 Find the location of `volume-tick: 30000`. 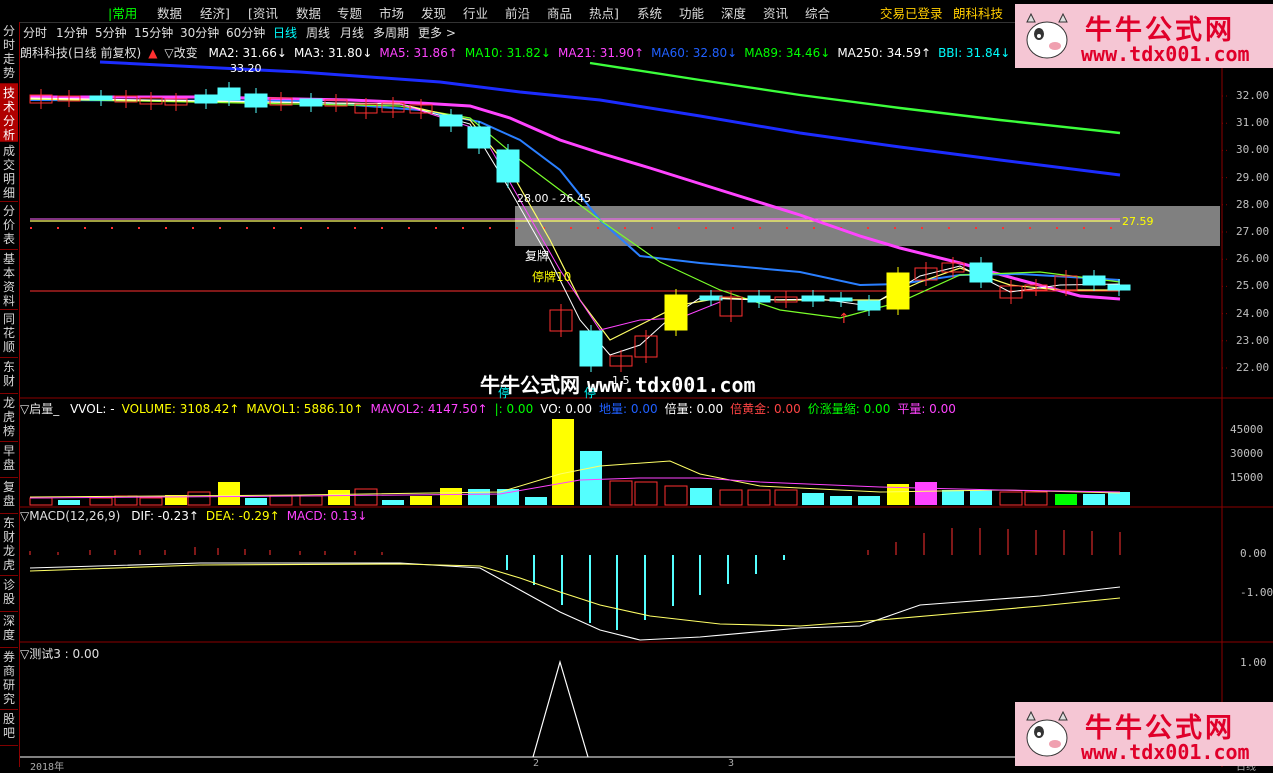

volume-tick: 30000 is located at coordinates (1247, 453).